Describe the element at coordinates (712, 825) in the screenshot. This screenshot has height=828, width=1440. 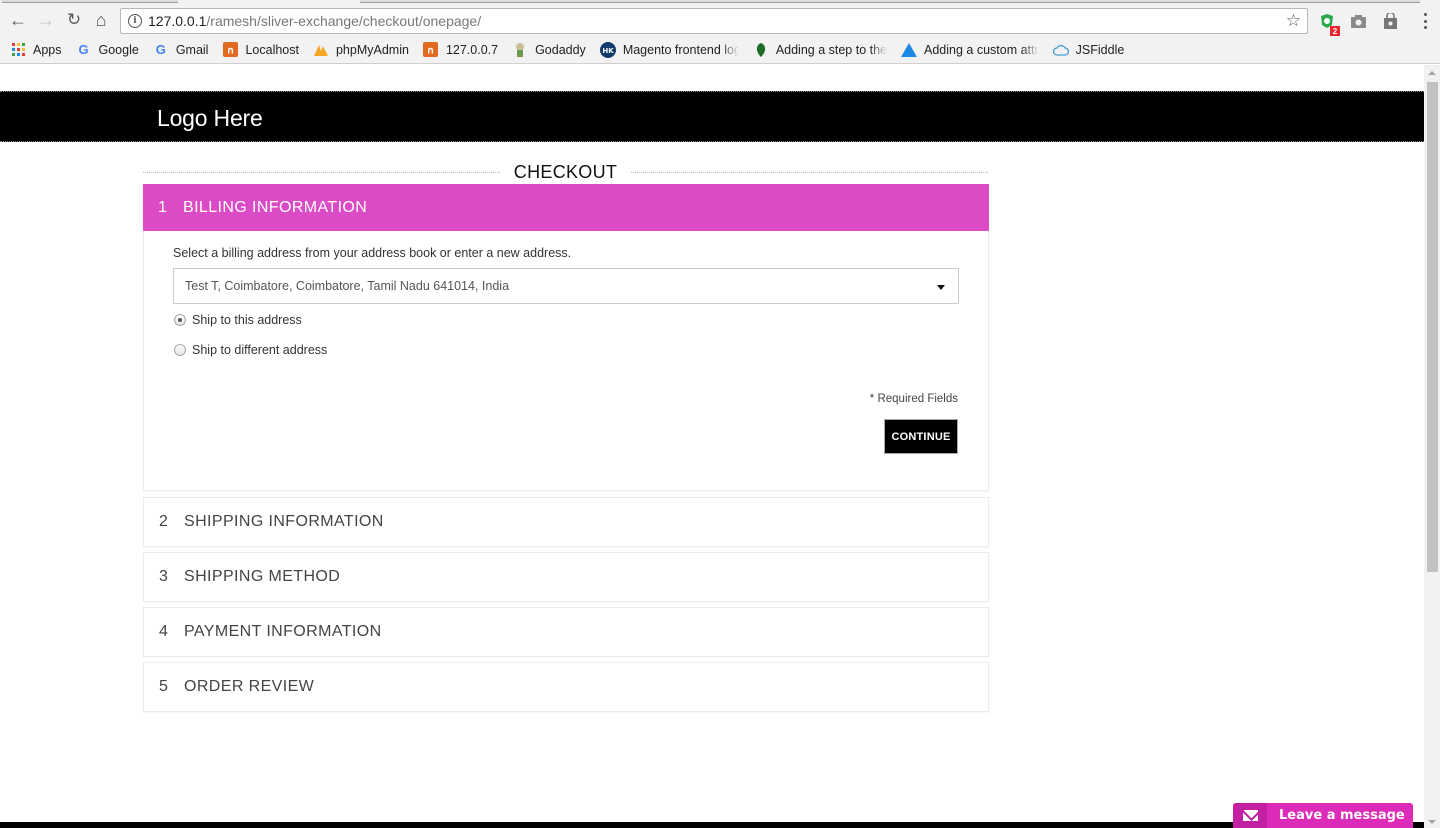
I see `site-footer-bar` at that location.